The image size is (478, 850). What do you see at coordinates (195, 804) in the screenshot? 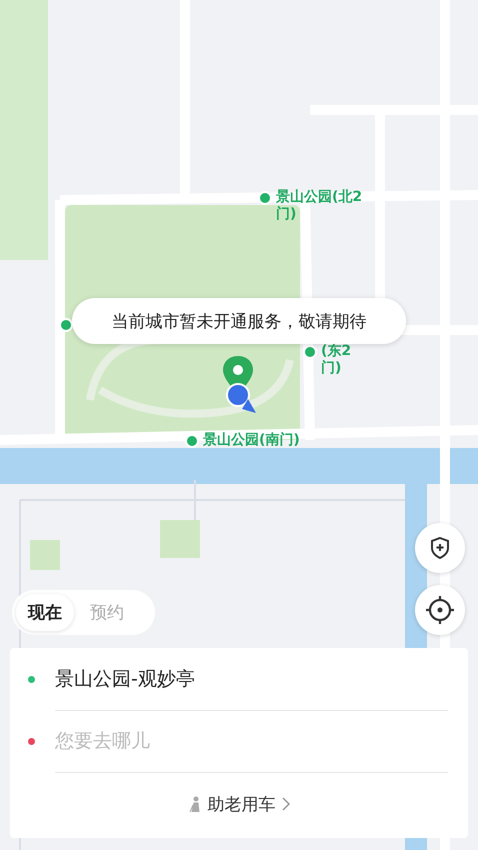
I see `person-icon` at bounding box center [195, 804].